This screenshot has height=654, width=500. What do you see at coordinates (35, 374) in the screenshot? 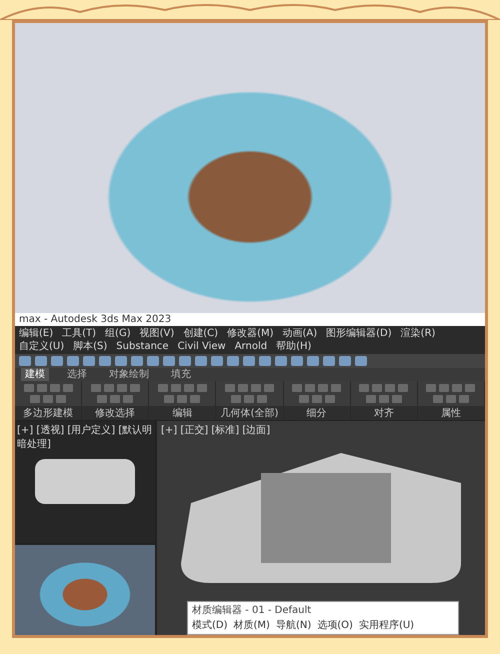
I see `ribbon-tab: 建模` at bounding box center [35, 374].